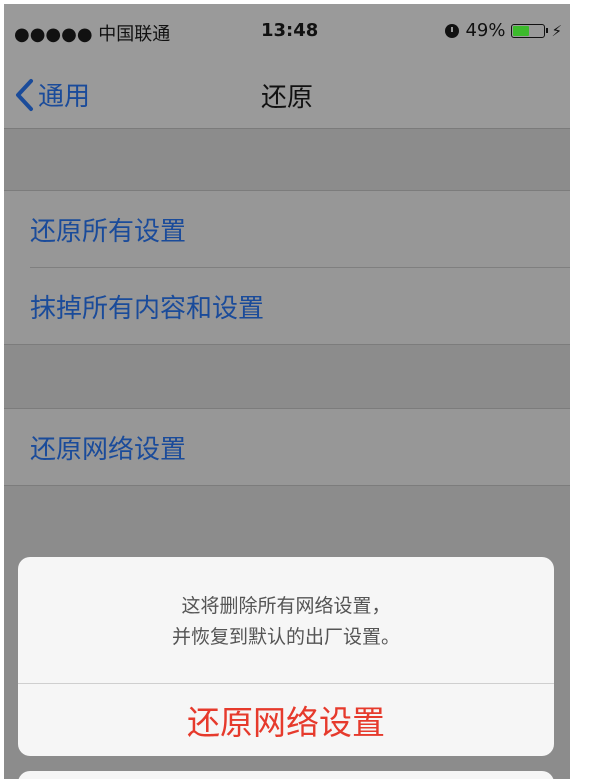 Image resolution: width=600 pixels, height=779 pixels. I want to click on alarm-icon, so click(452, 30).